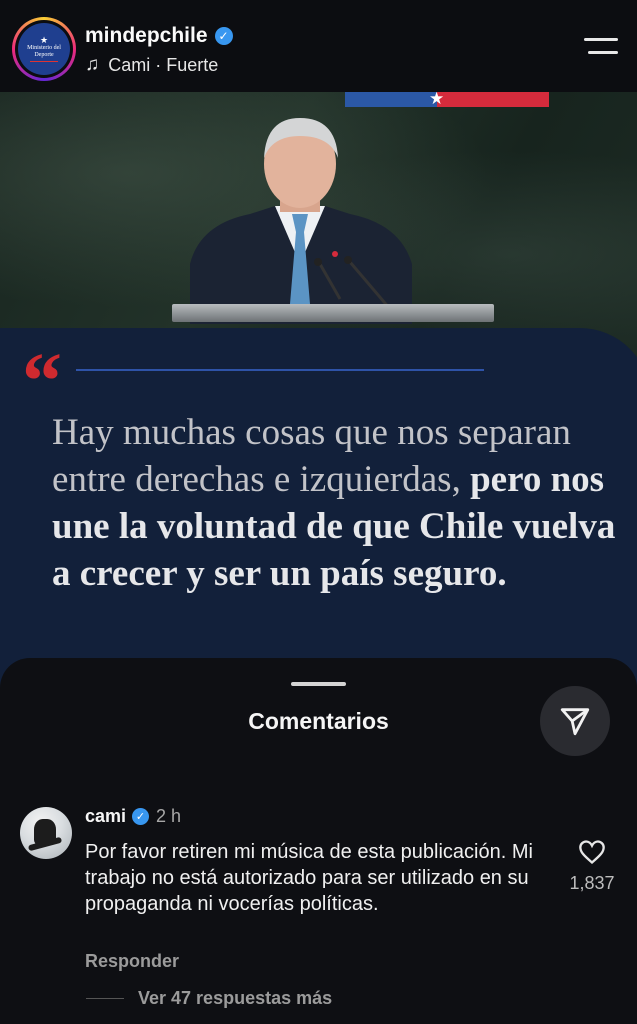 The image size is (637, 1024). I want to click on chile-flag-strip: ★, so click(447, 100).